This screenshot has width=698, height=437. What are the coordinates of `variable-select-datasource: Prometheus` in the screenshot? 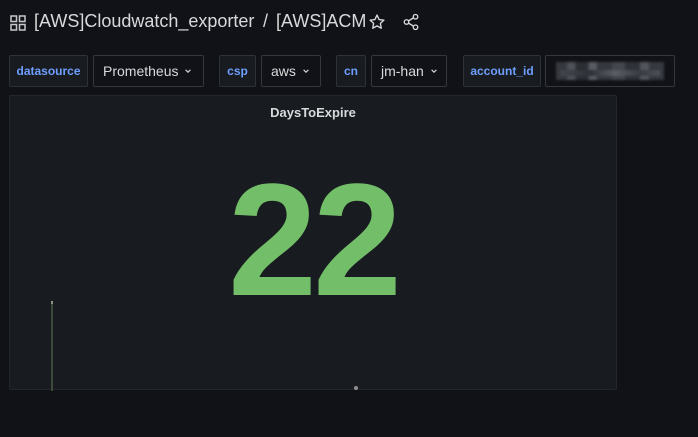 It's located at (148, 71).